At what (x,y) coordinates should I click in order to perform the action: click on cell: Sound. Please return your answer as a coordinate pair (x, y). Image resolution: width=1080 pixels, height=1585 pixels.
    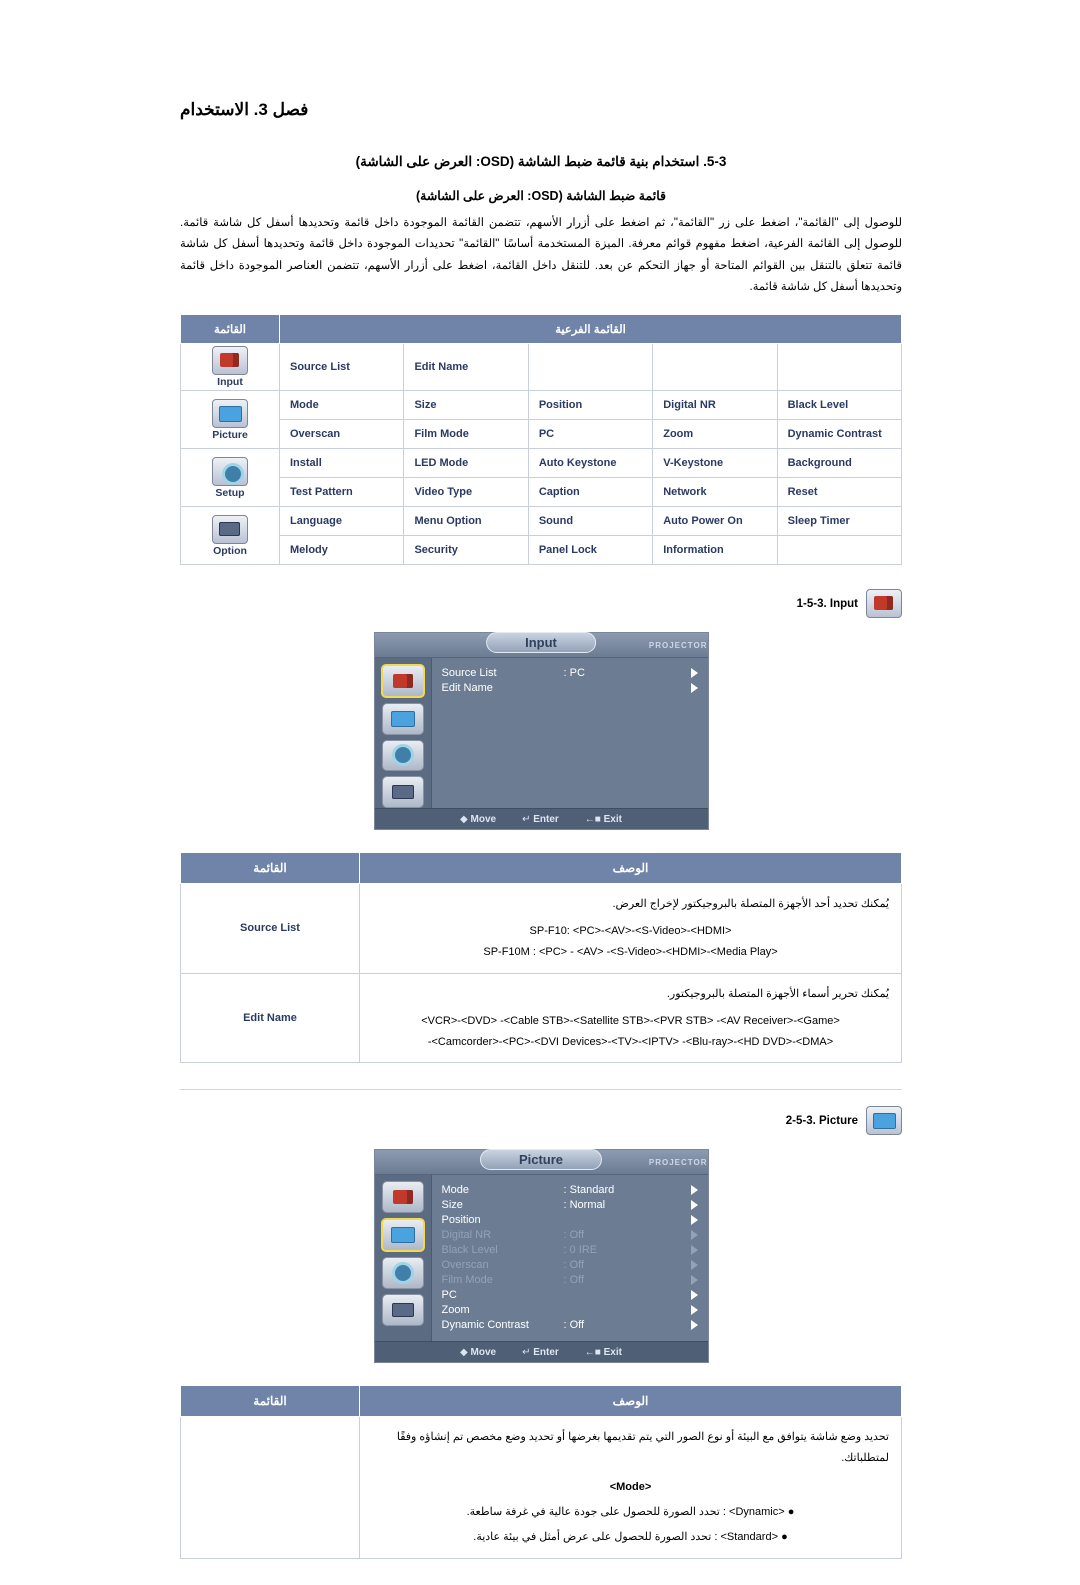
    Looking at the image, I should click on (590, 521).